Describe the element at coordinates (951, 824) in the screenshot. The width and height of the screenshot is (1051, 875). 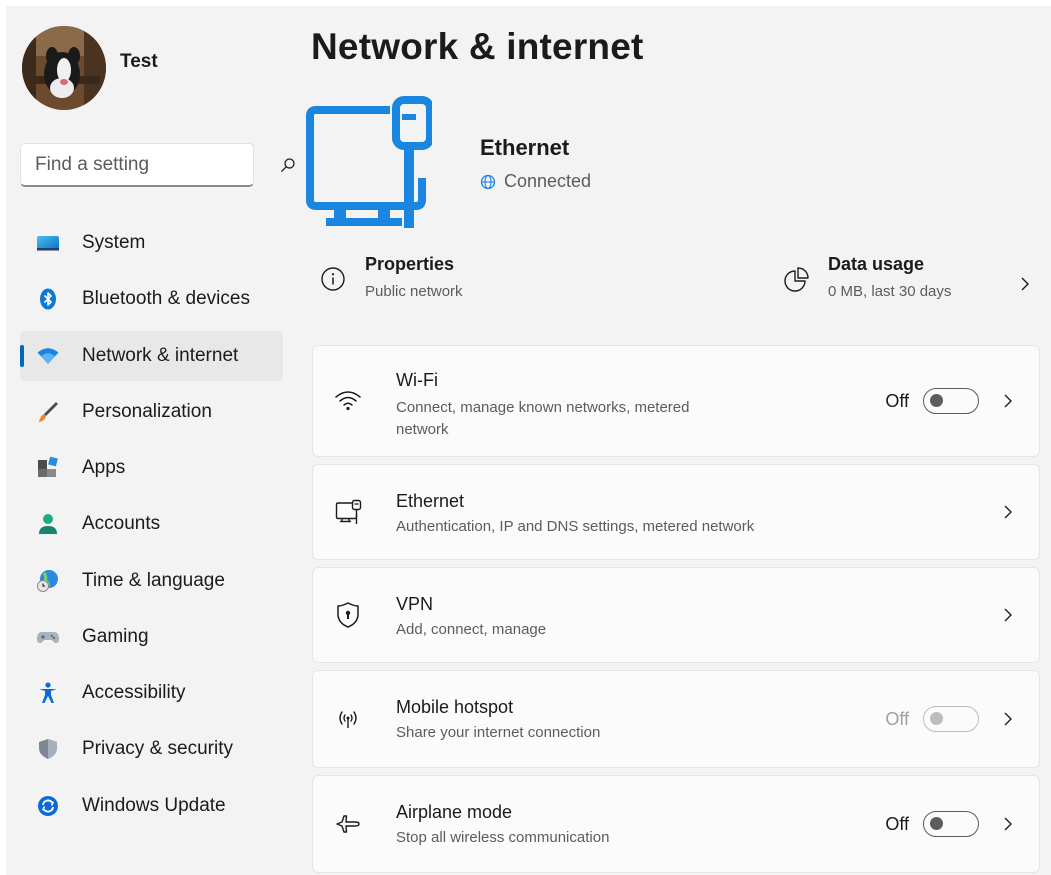
I see `airplane-toggle` at that location.